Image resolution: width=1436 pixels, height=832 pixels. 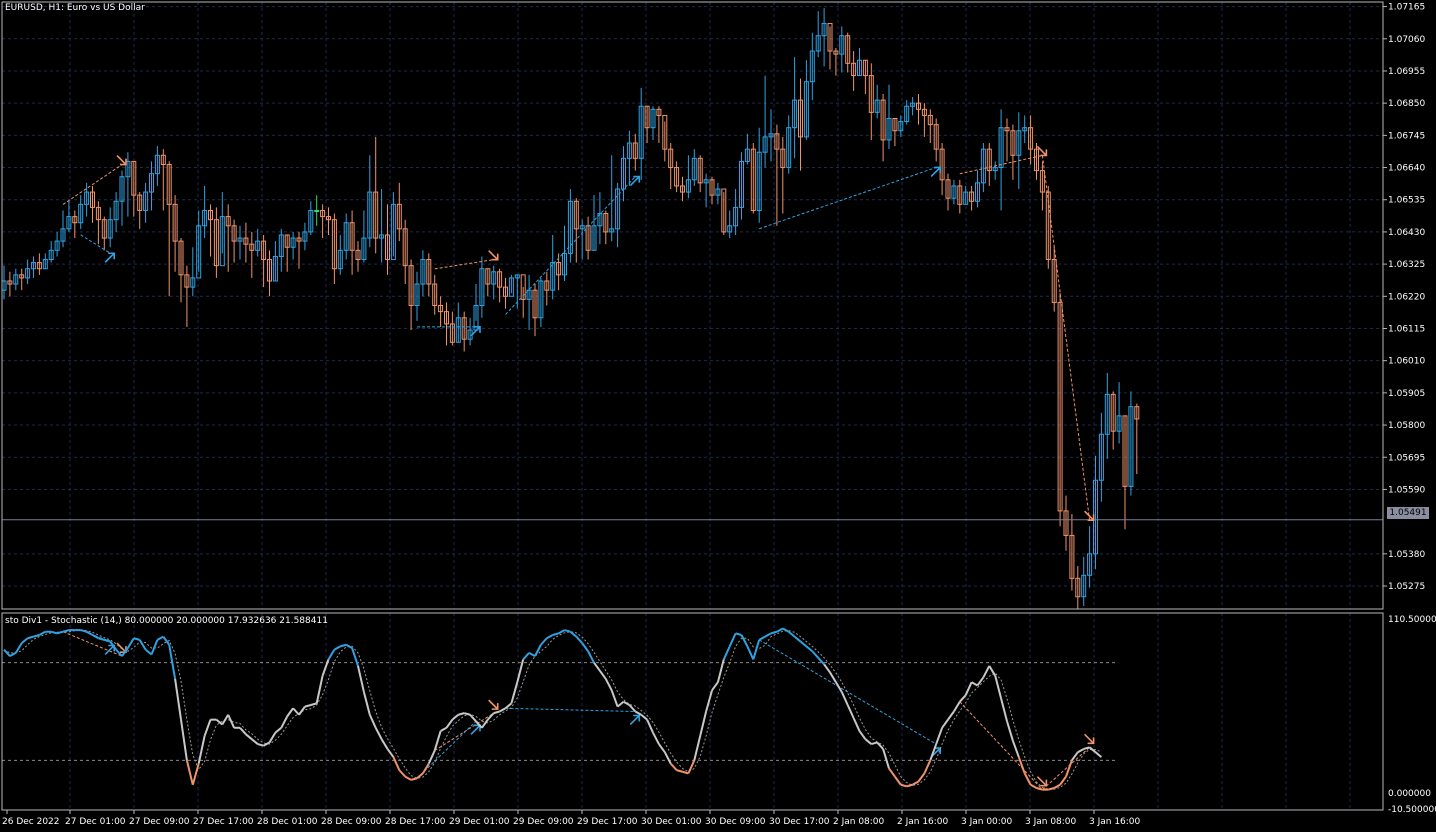 What do you see at coordinates (415, 822) in the screenshot?
I see `time-tick-label: 28 Dec 17:00` at bounding box center [415, 822].